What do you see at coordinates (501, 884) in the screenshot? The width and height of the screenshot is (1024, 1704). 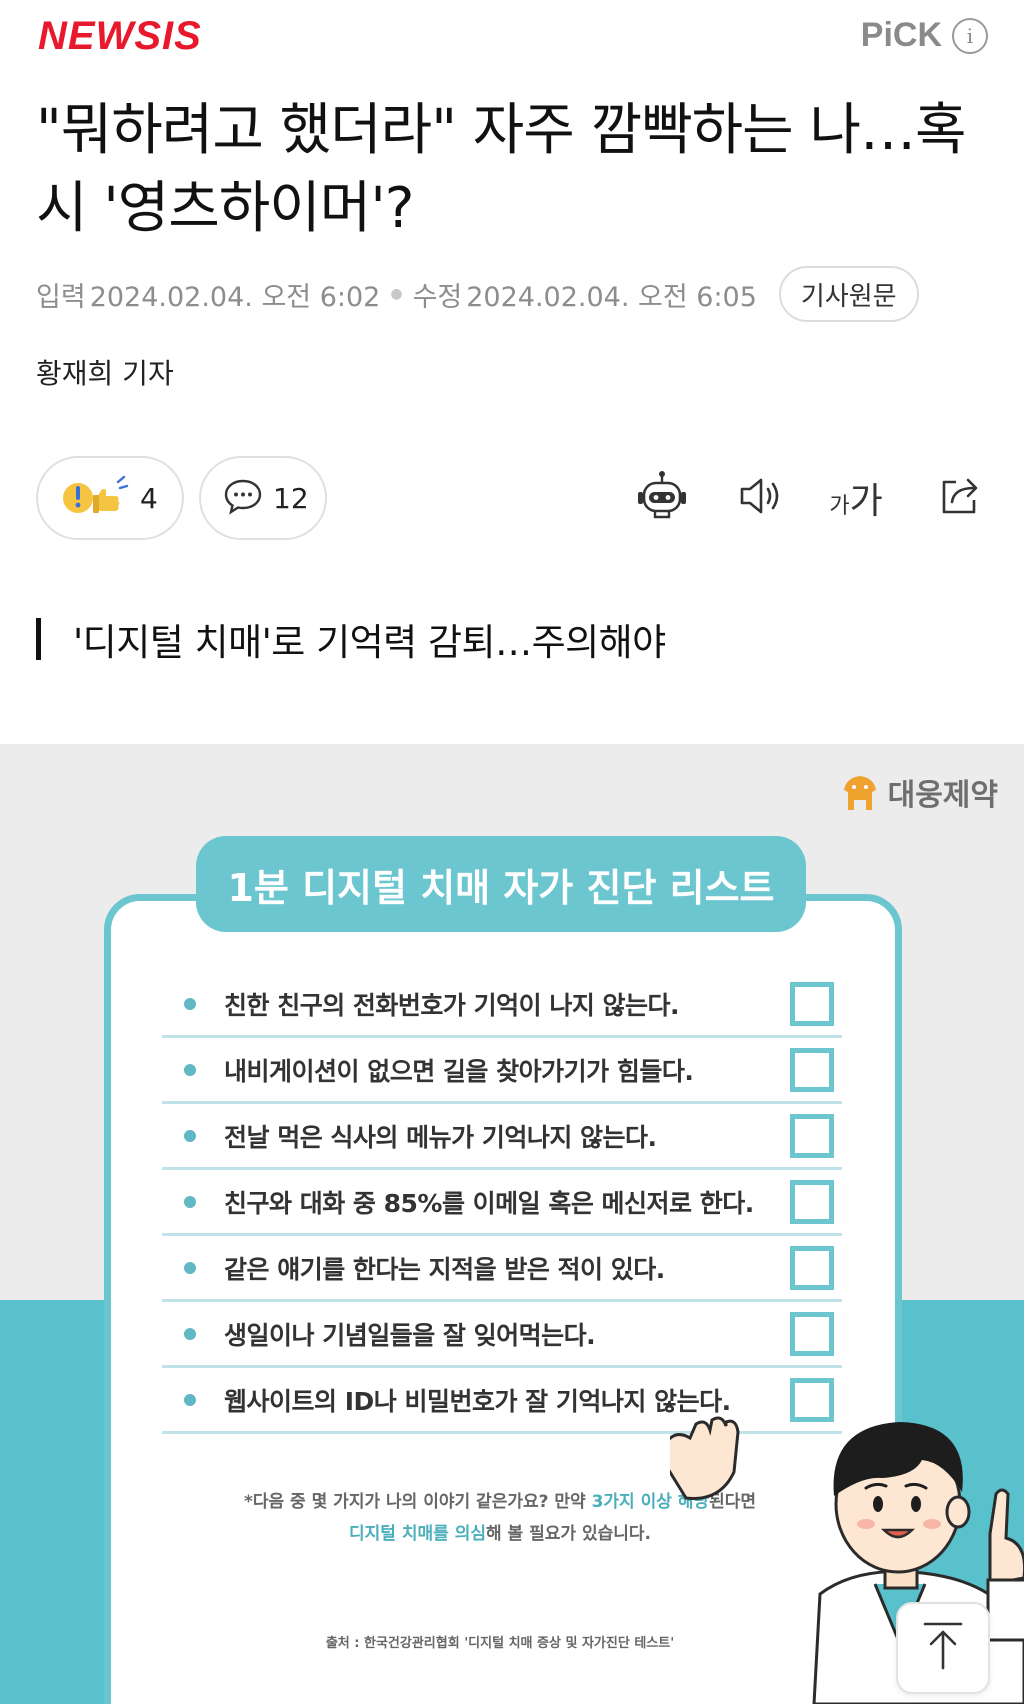 I see `checklist-title: 1분 디지털 치매 자가 진단 리스트` at bounding box center [501, 884].